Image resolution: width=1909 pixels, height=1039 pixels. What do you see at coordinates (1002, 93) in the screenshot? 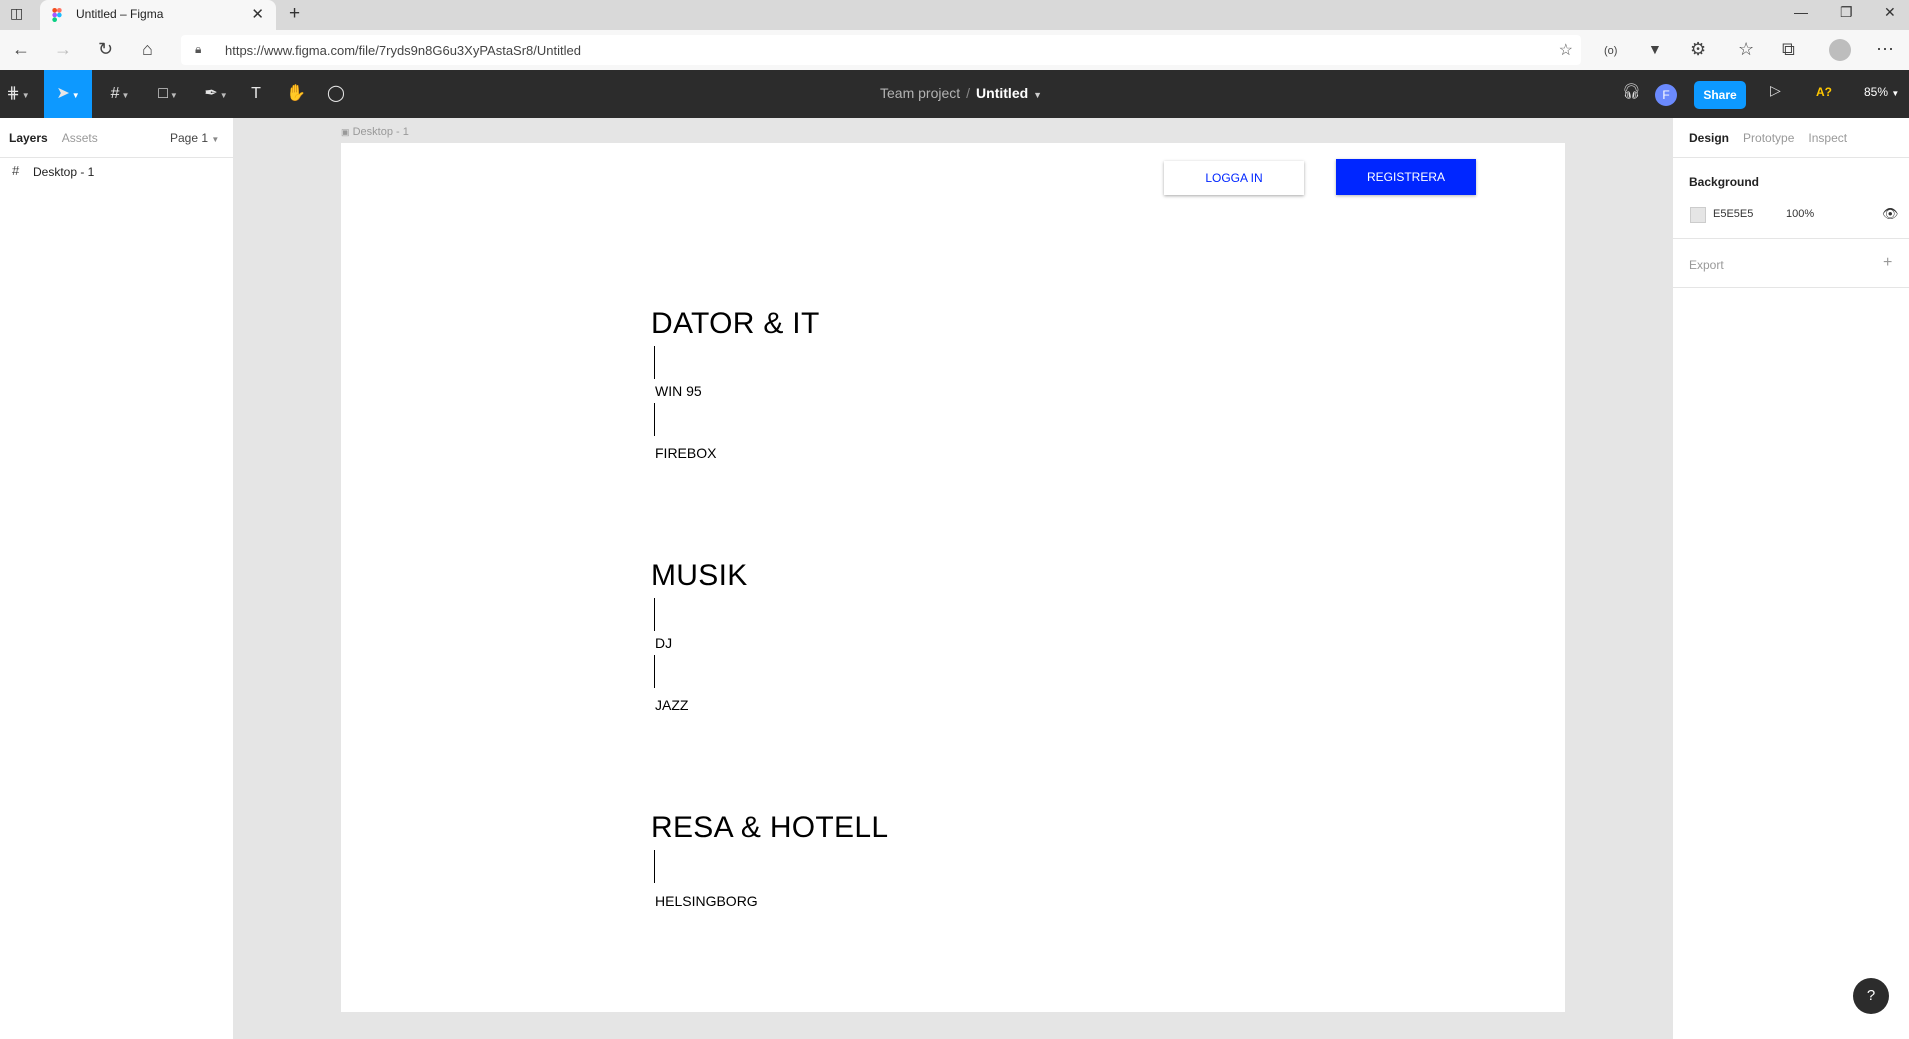
I see `file-name: Untitled` at bounding box center [1002, 93].